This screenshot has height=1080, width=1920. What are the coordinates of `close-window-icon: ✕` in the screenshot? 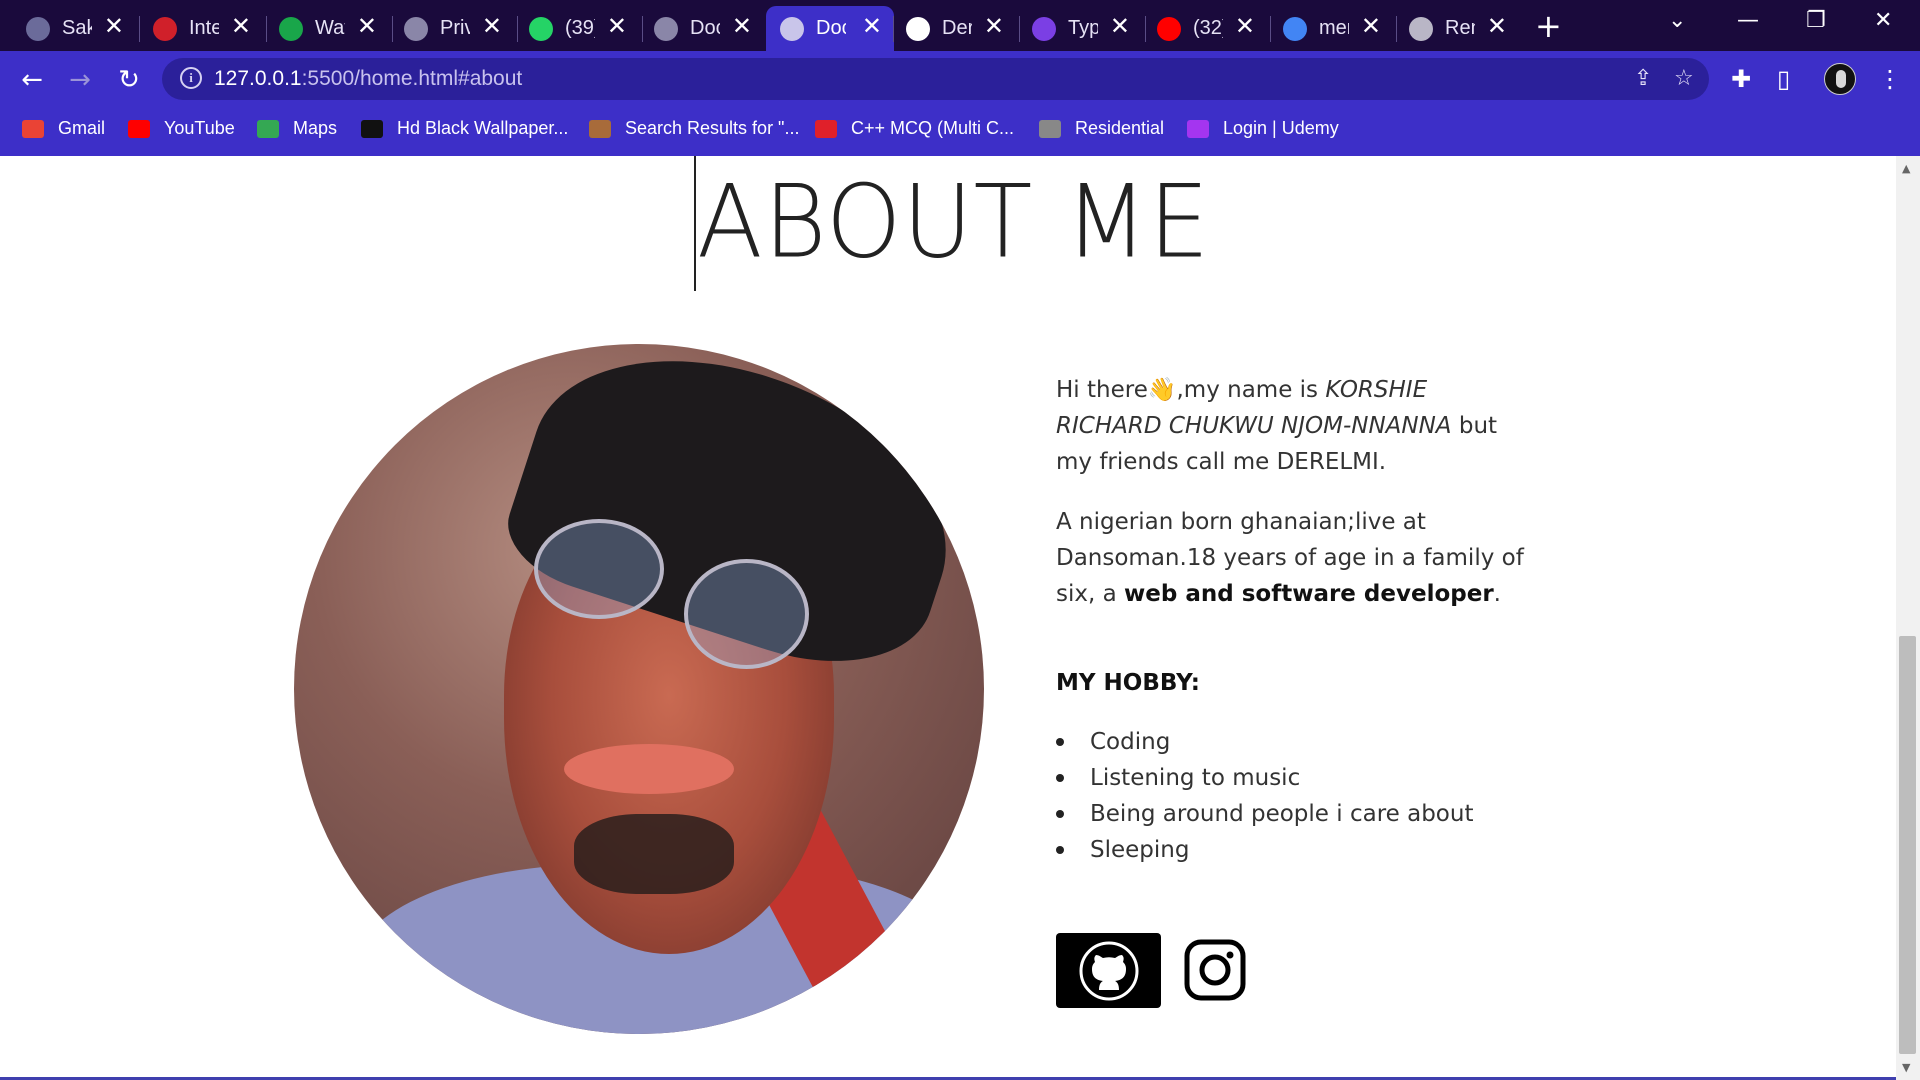 It's located at (1883, 20).